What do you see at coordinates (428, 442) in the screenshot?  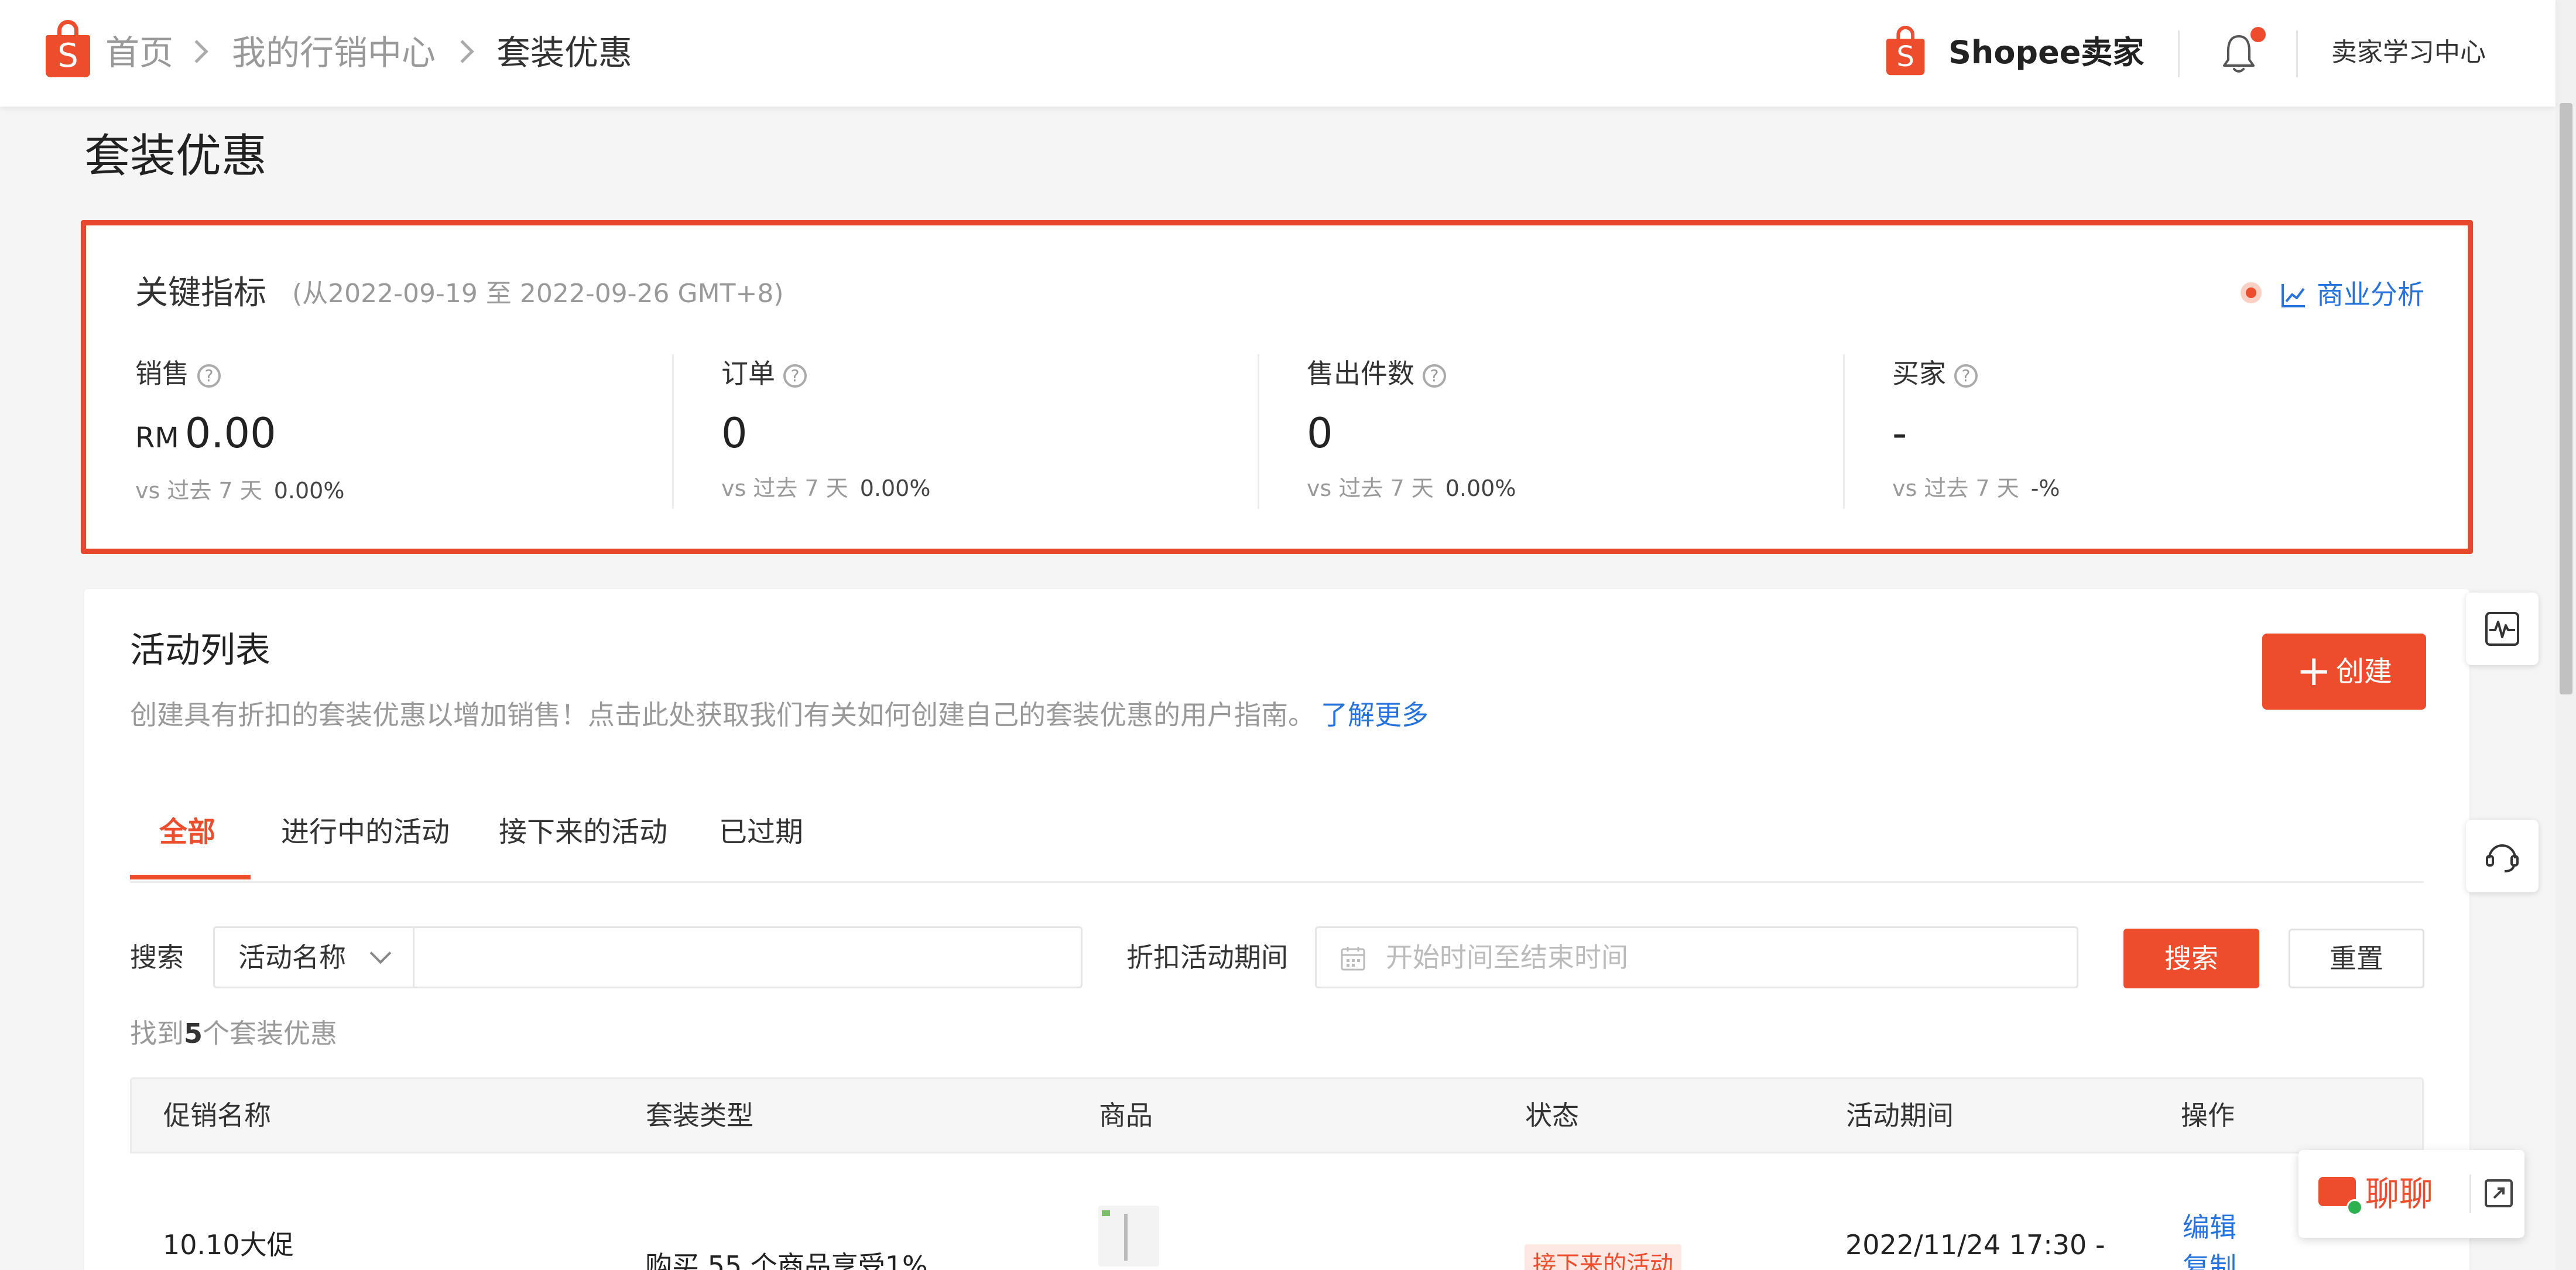 I see `metric-sales: 销售? RM 0.00 vs 过去 7 天 0.00%` at bounding box center [428, 442].